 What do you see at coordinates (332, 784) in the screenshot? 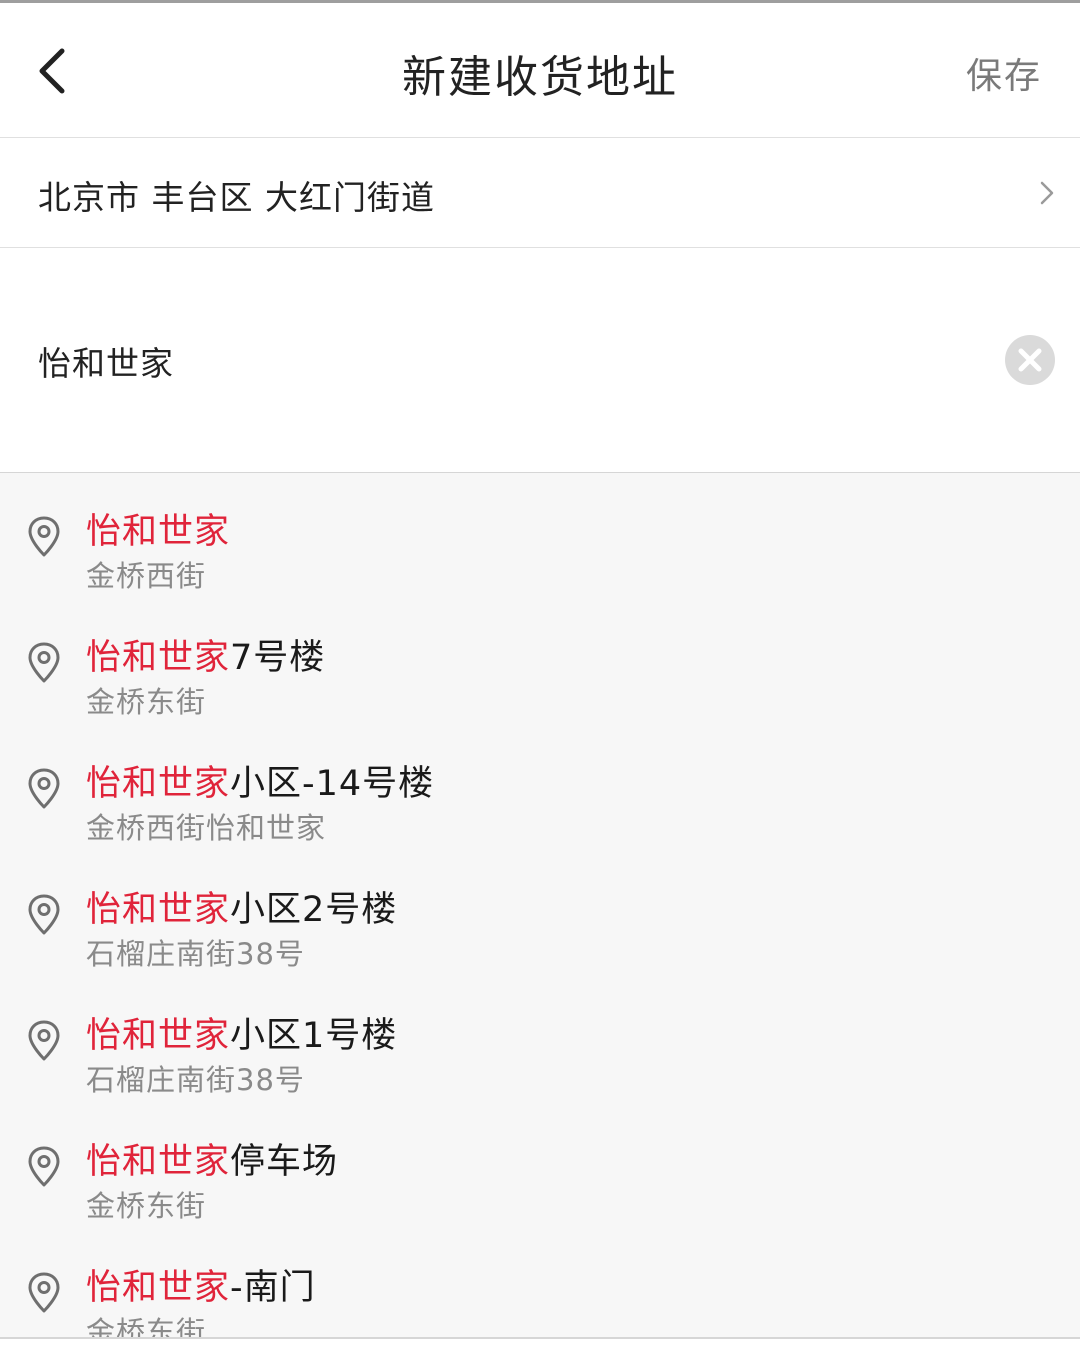
I see `suggestion-rest-text: 小区-14号楼` at bounding box center [332, 784].